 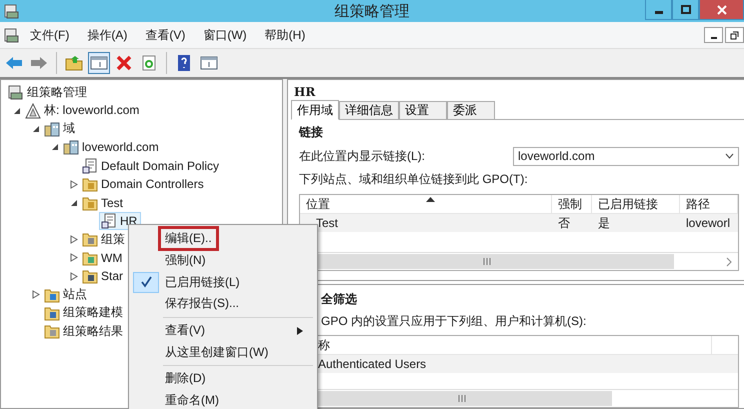 What do you see at coordinates (107, 35) in the screenshot?
I see `menu-item: 操作(A)` at bounding box center [107, 35].